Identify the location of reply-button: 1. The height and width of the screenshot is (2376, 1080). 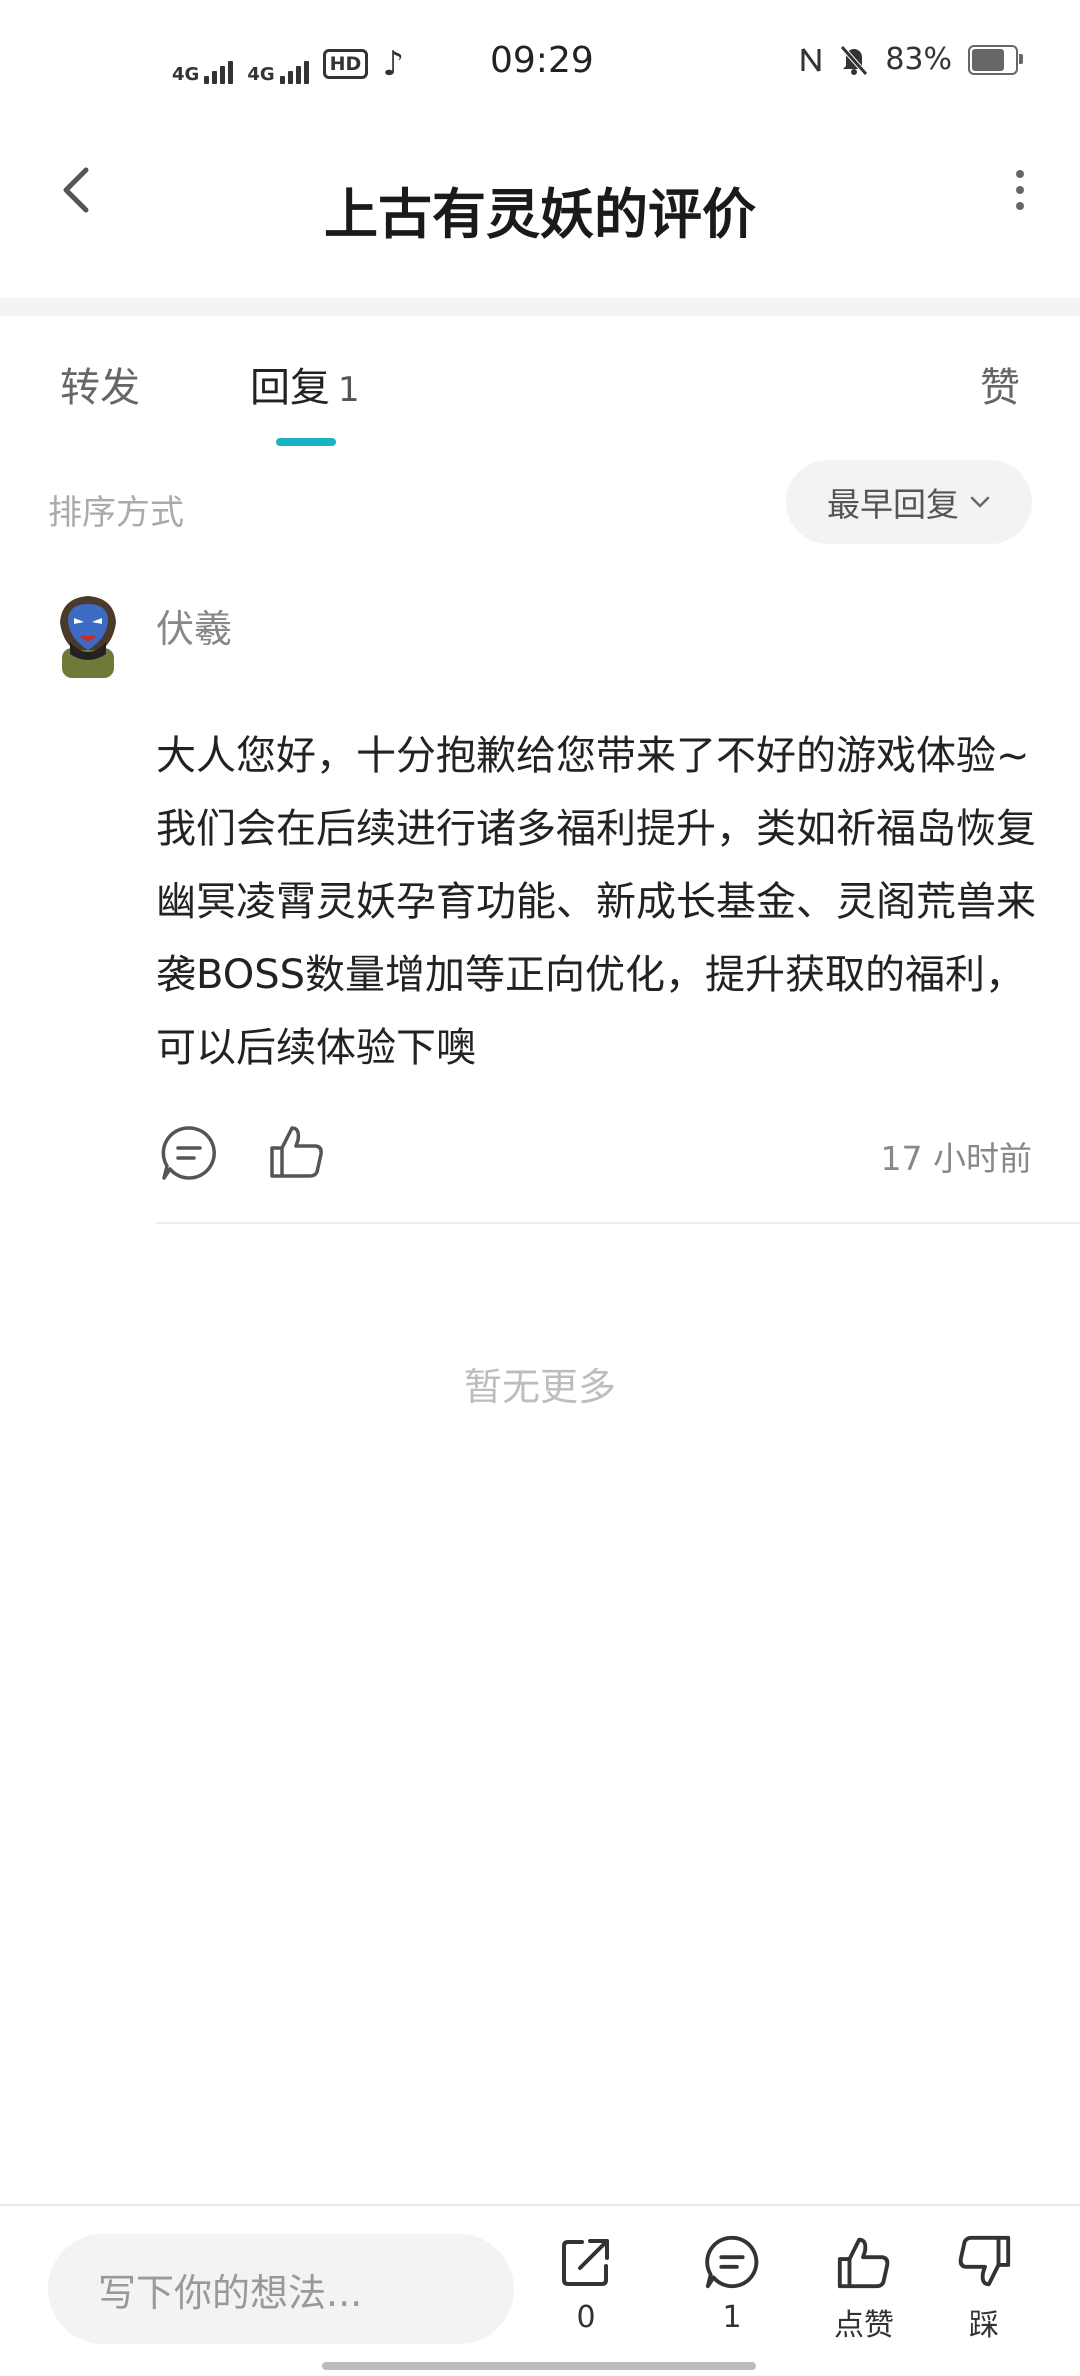
(732, 2283).